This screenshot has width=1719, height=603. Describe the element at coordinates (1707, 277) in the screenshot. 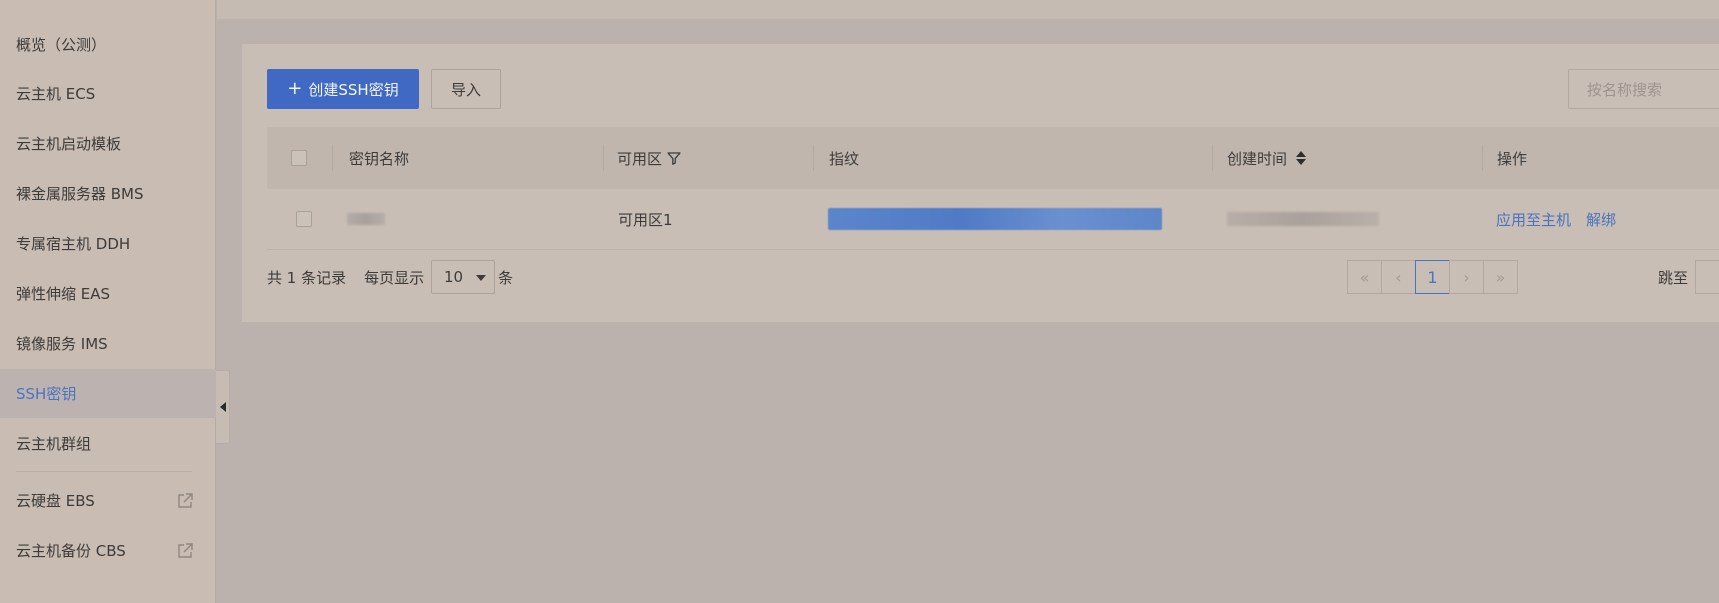

I see `jump-page-input` at that location.